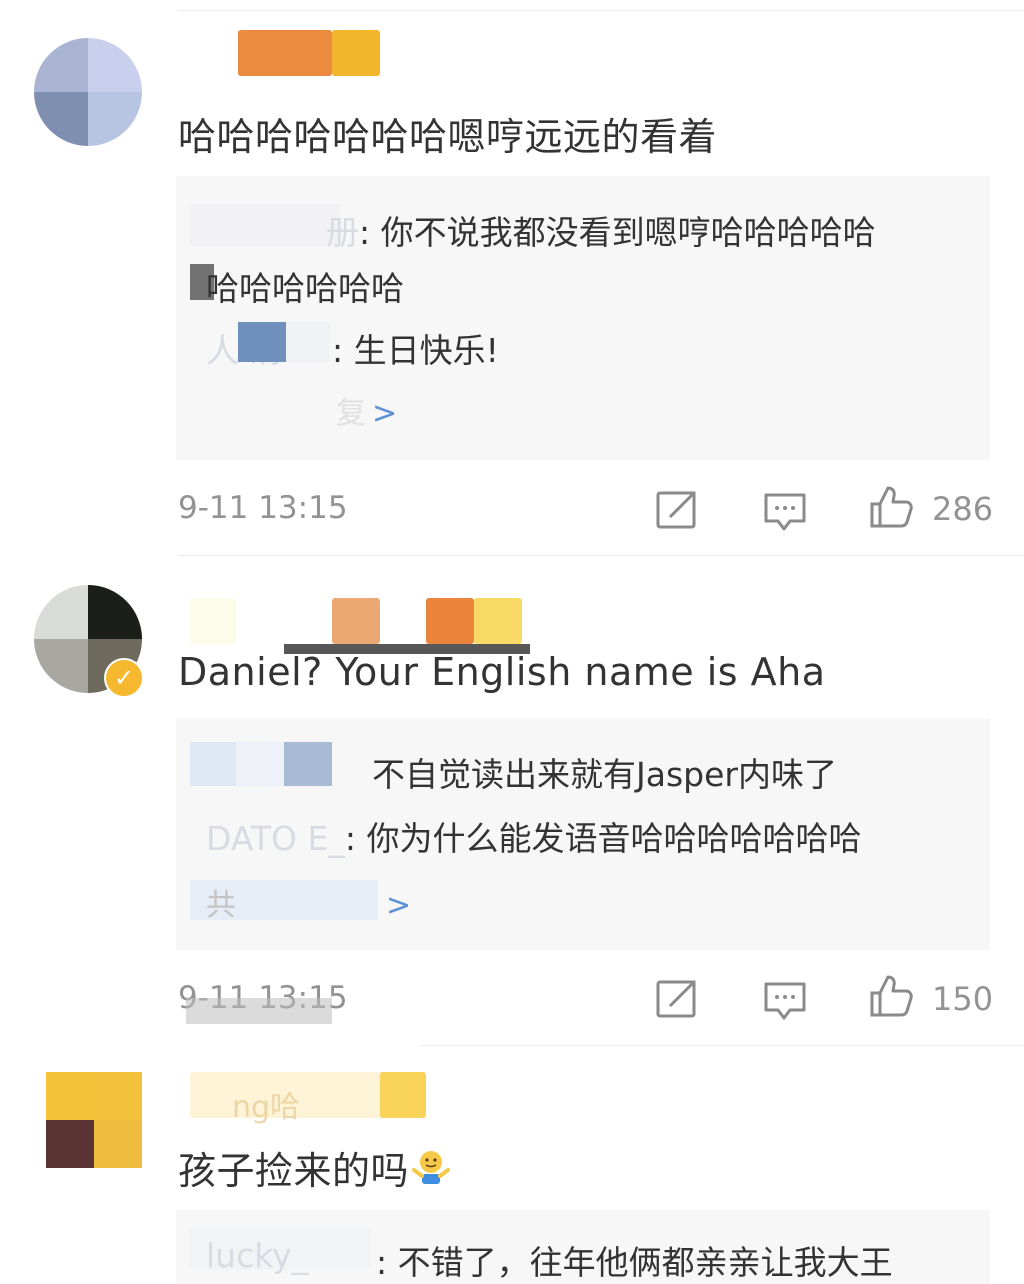 The height and width of the screenshot is (1284, 1024). I want to click on reply-box: lucky_ : 不错了，往年他俩都亲亲让我大王, so click(583, 1247).